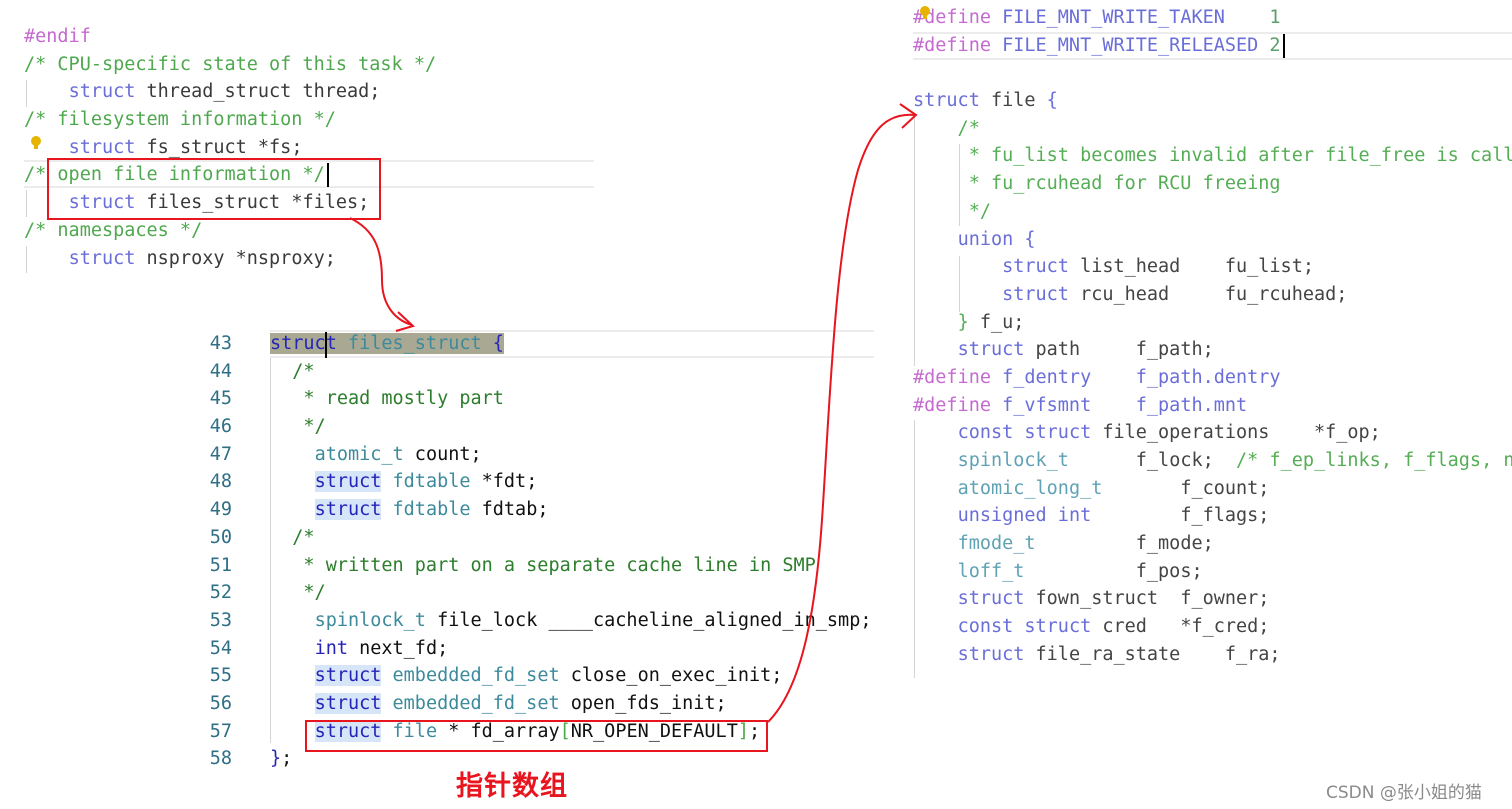 This screenshot has width=1512, height=809. I want to click on arrow-files-to-files-struct, so click(381, 271).